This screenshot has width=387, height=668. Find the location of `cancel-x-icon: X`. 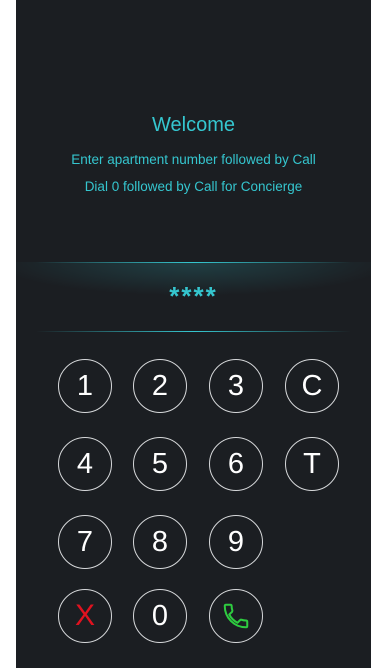

cancel-x-icon: X is located at coordinates (84, 615).